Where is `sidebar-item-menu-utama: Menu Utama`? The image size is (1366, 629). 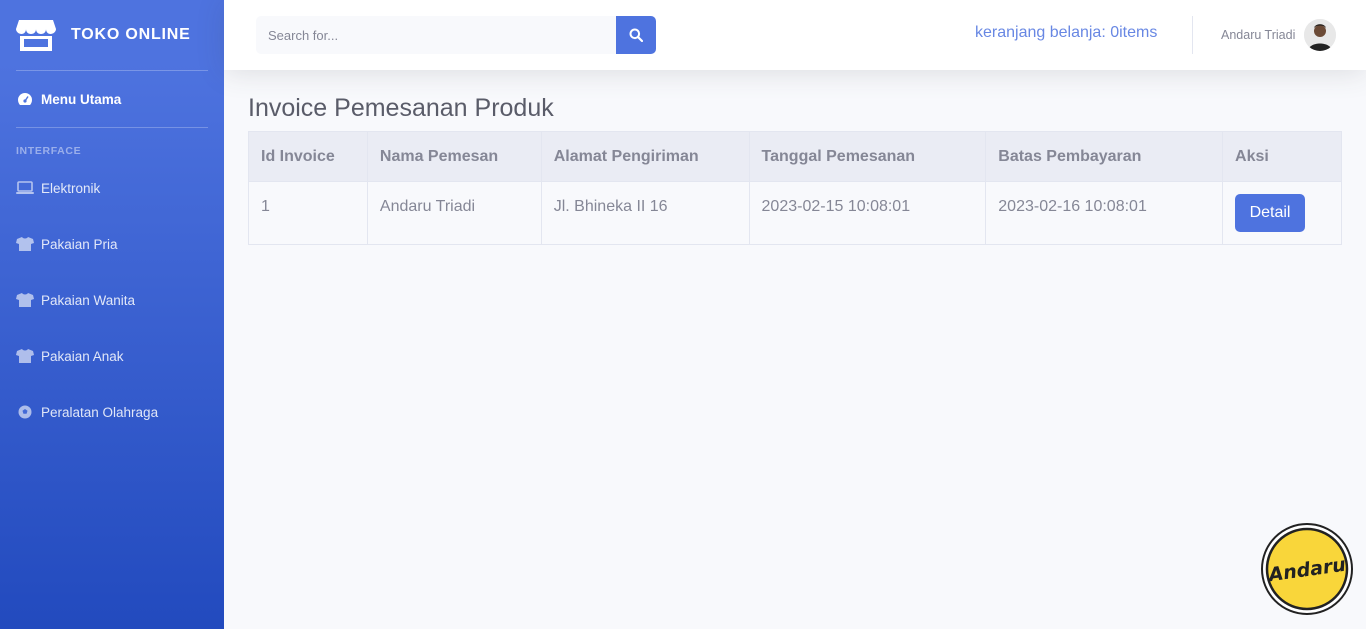
sidebar-item-menu-utama: Menu Utama is located at coordinates (112, 99).